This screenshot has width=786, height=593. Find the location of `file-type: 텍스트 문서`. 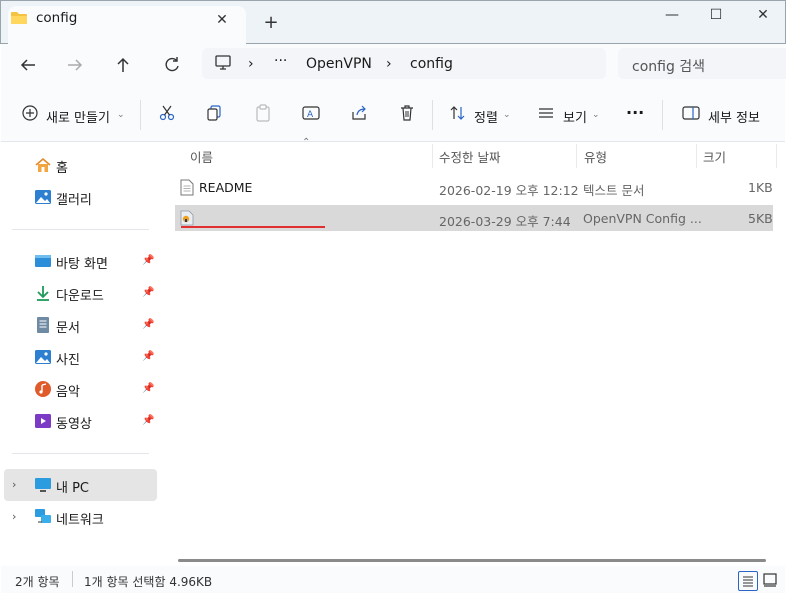

file-type: 텍스트 문서 is located at coordinates (614, 190).